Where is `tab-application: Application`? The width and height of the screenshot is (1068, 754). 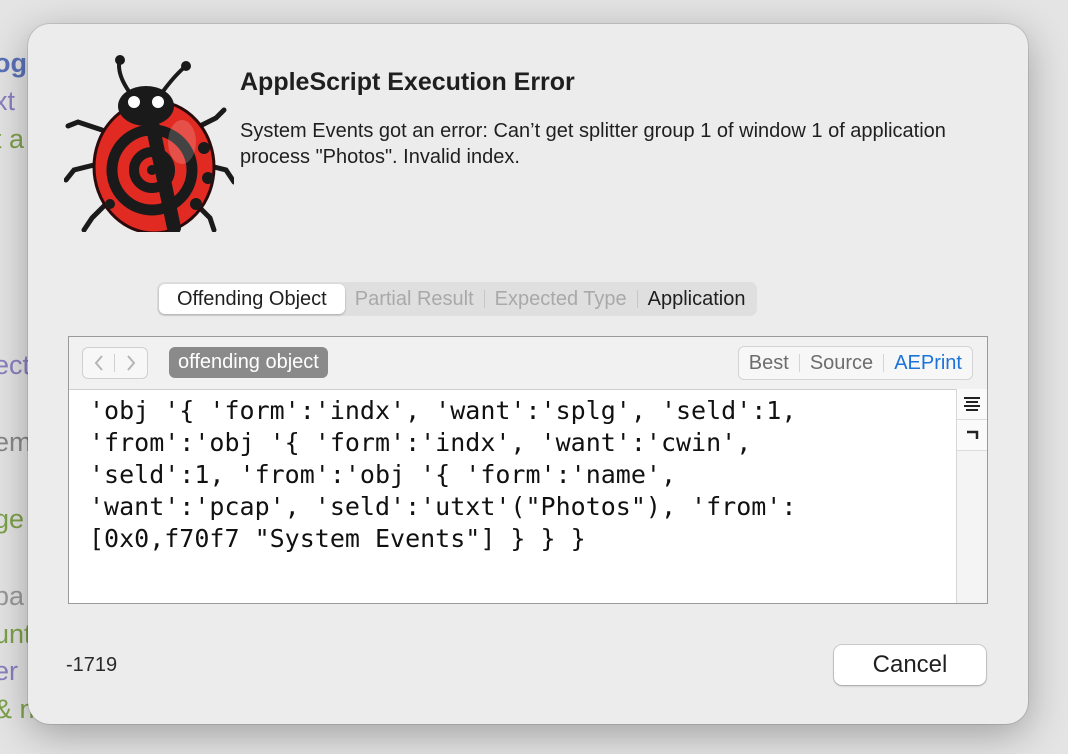
tab-application: Application is located at coordinates (697, 299).